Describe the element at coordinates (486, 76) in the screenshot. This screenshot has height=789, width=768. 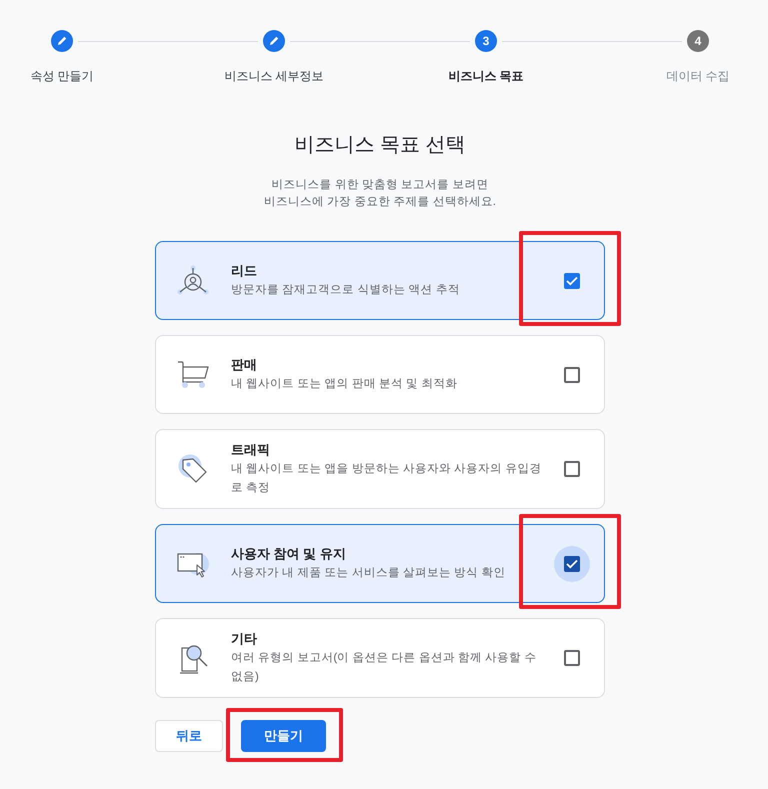
I see `step-label: 비즈니스 목표` at that location.